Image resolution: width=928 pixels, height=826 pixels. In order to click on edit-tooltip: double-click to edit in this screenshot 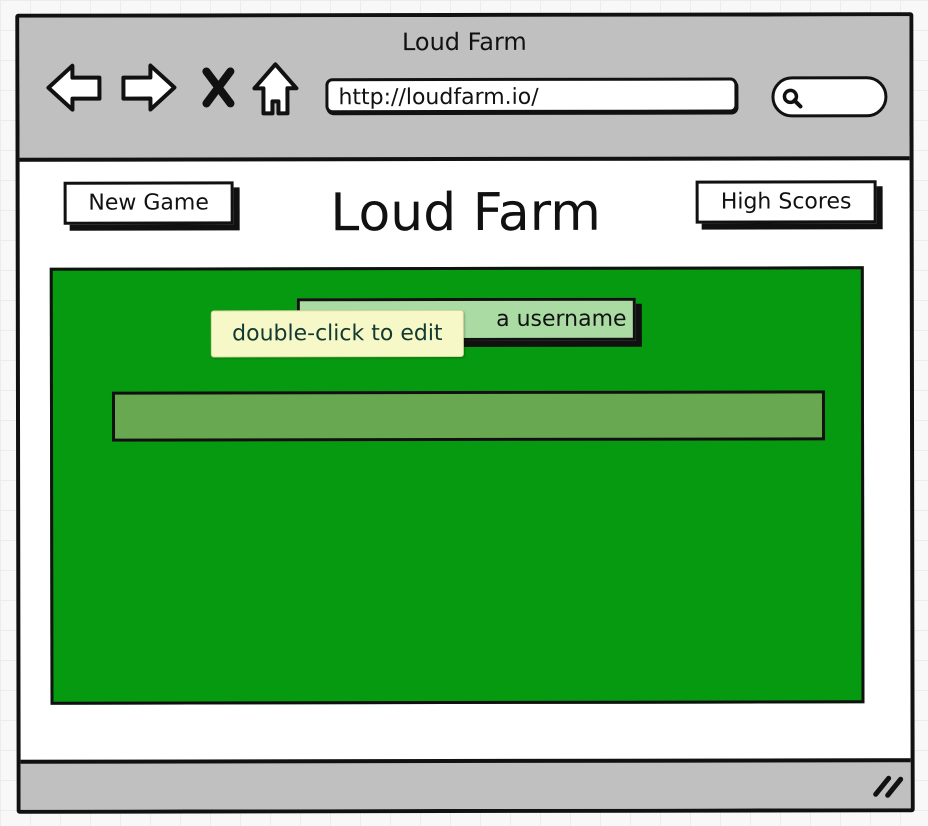, I will do `click(337, 334)`.